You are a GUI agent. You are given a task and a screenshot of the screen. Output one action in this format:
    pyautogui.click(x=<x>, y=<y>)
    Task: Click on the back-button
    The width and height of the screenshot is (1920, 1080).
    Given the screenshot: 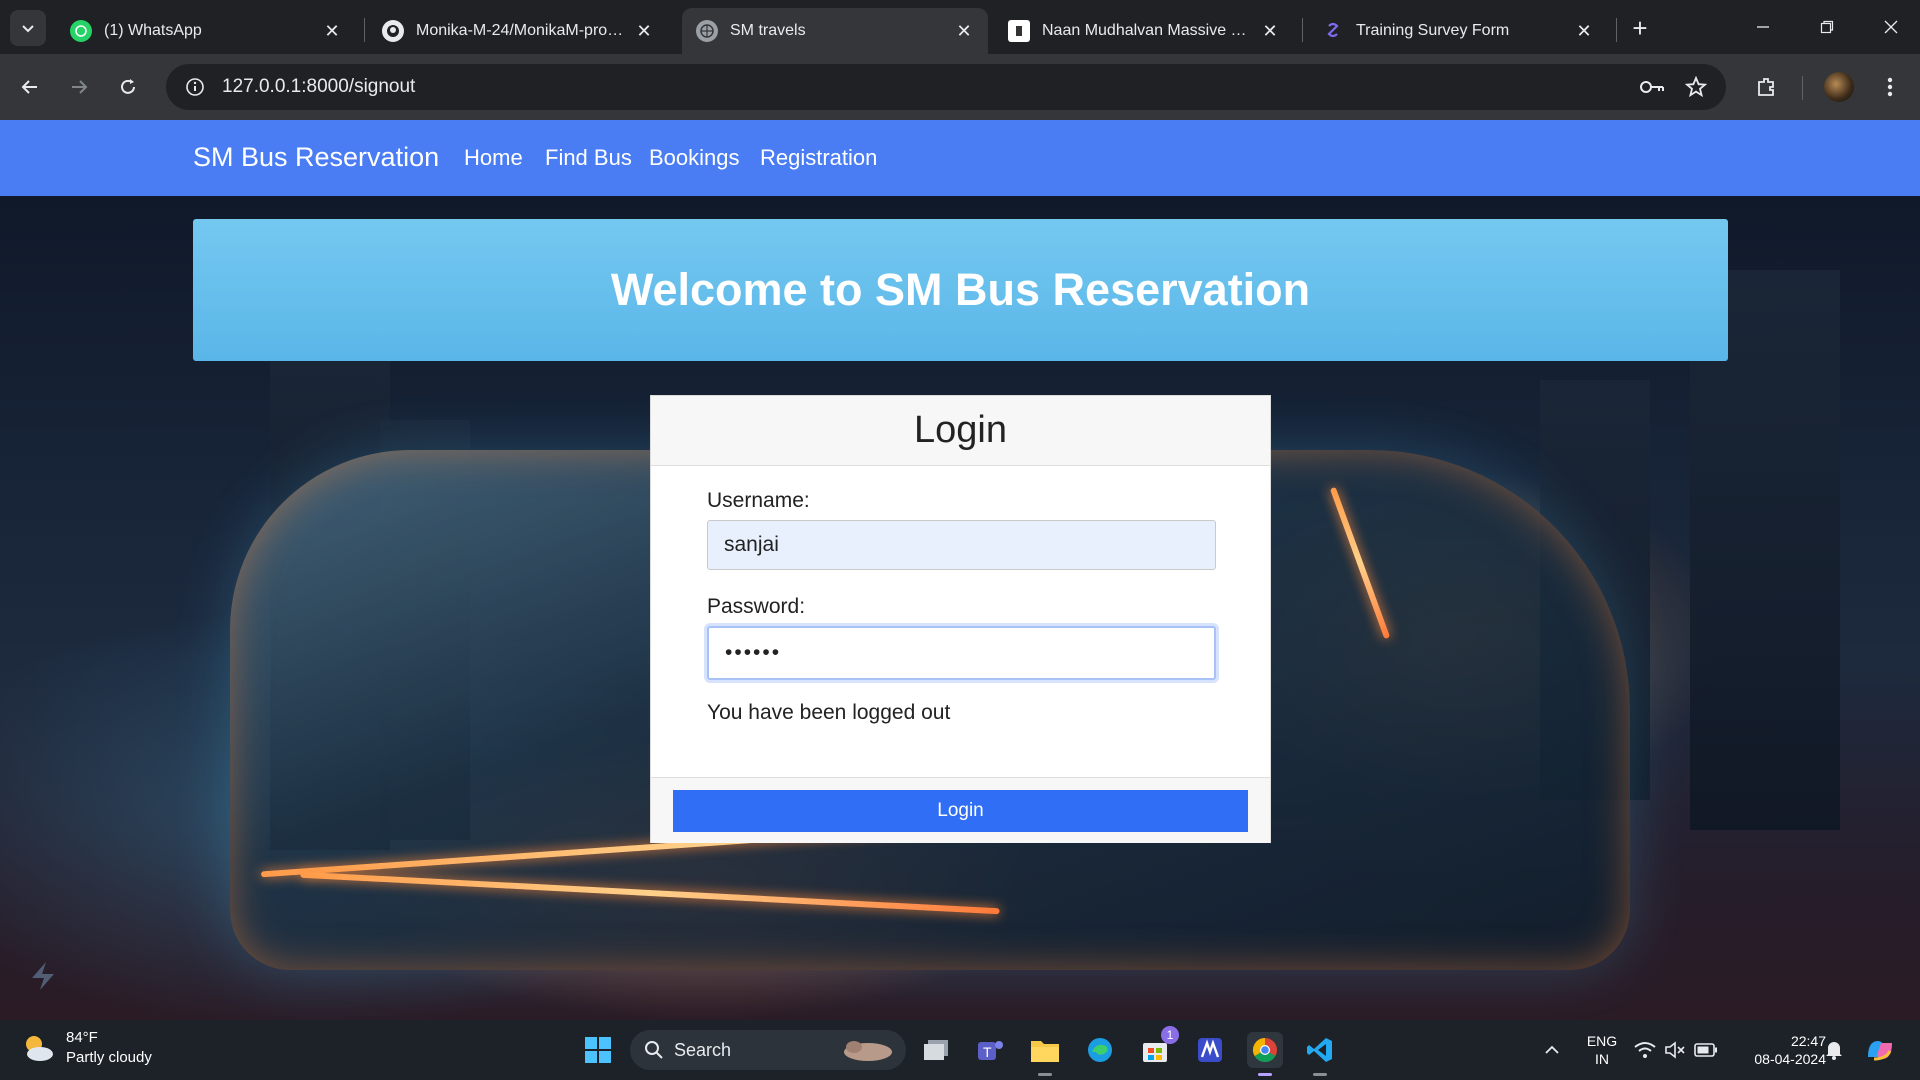 What is the action you would take?
    pyautogui.click(x=30, y=87)
    